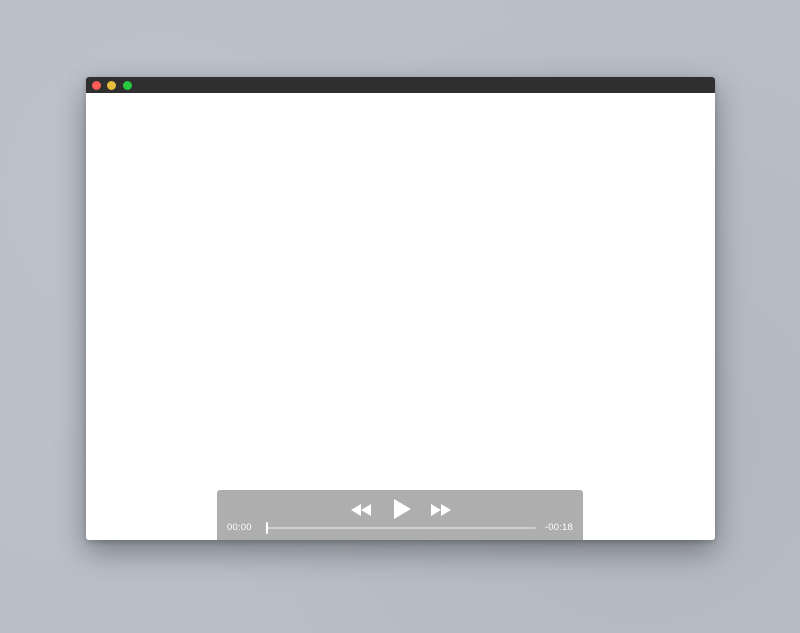  What do you see at coordinates (400, 85) in the screenshot?
I see `title-bar` at bounding box center [400, 85].